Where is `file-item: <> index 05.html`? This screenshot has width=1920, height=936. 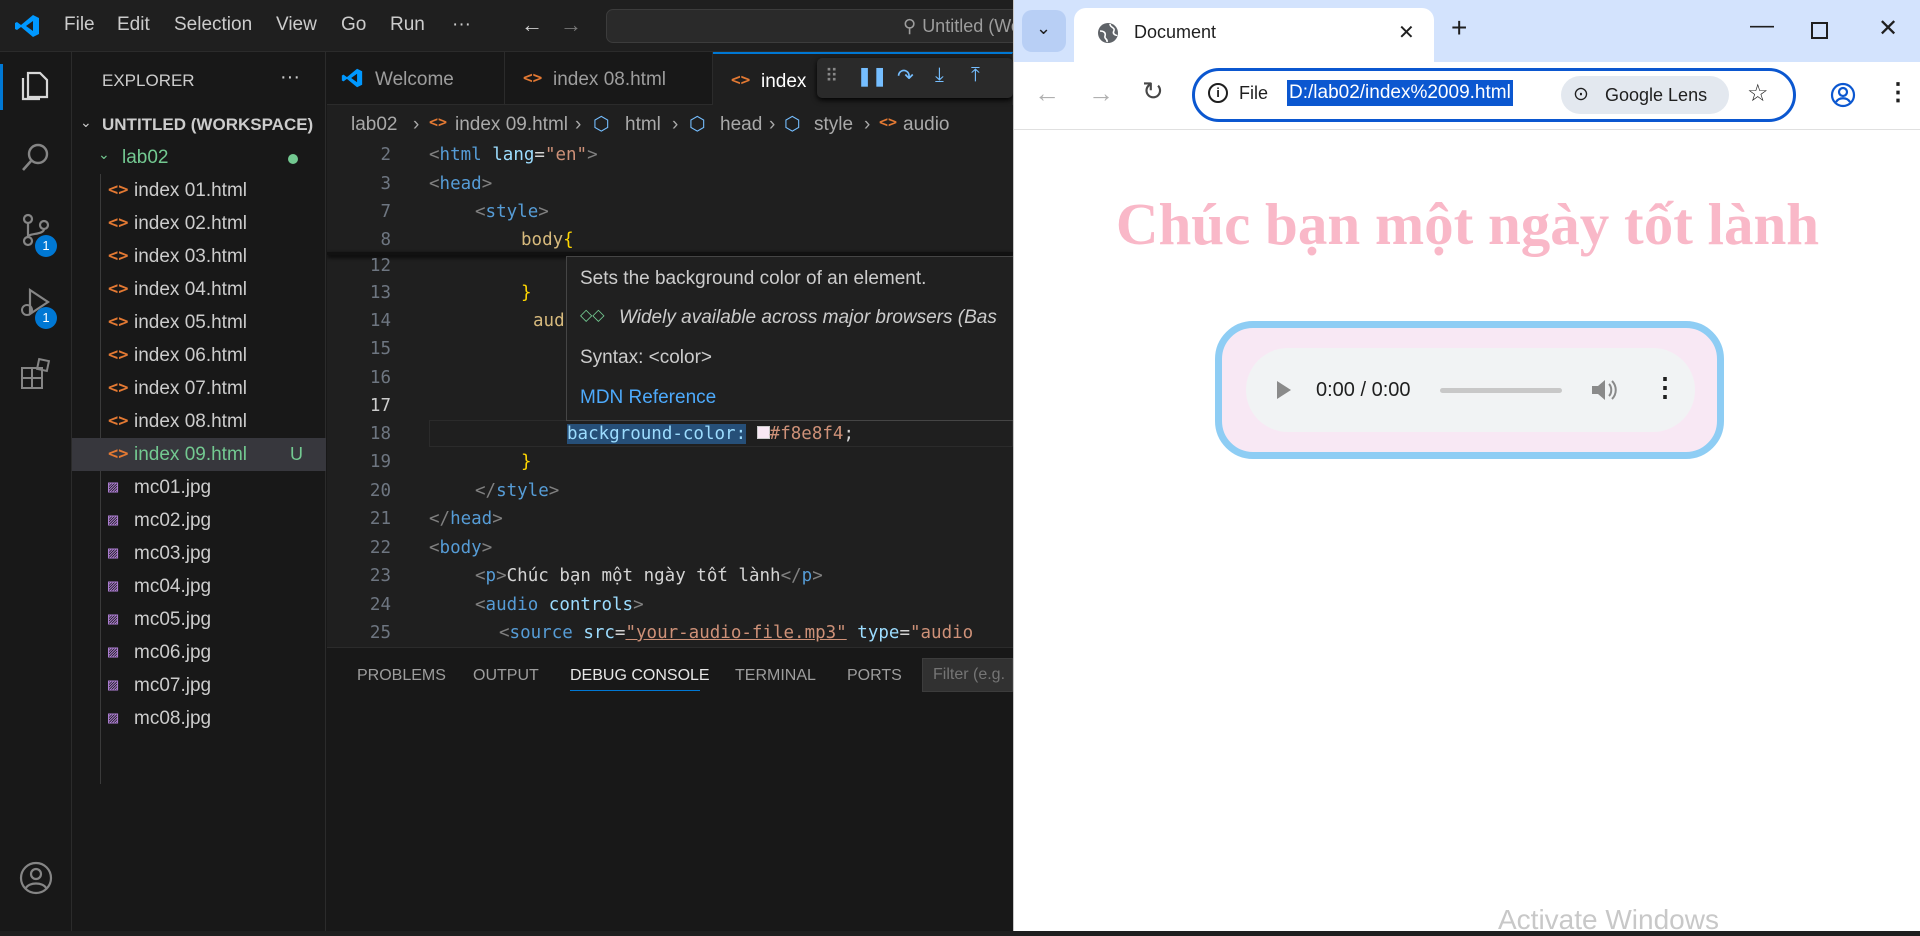
file-item: <> index 05.html is located at coordinates (199, 322).